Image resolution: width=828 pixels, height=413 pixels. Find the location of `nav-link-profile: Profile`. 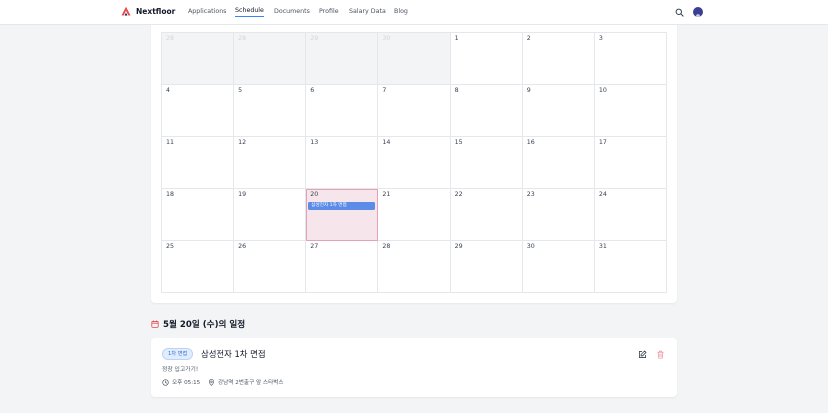

nav-link-profile: Profile is located at coordinates (329, 11).